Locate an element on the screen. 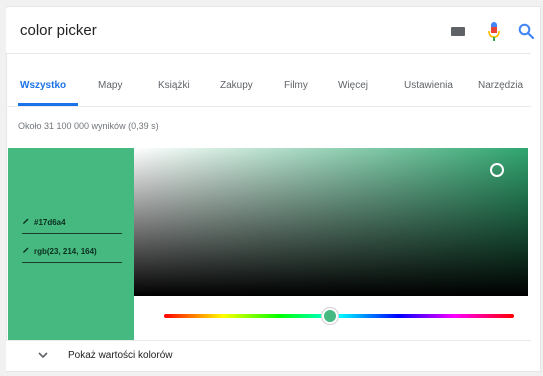  search-input: color picker is located at coordinates (58, 30).